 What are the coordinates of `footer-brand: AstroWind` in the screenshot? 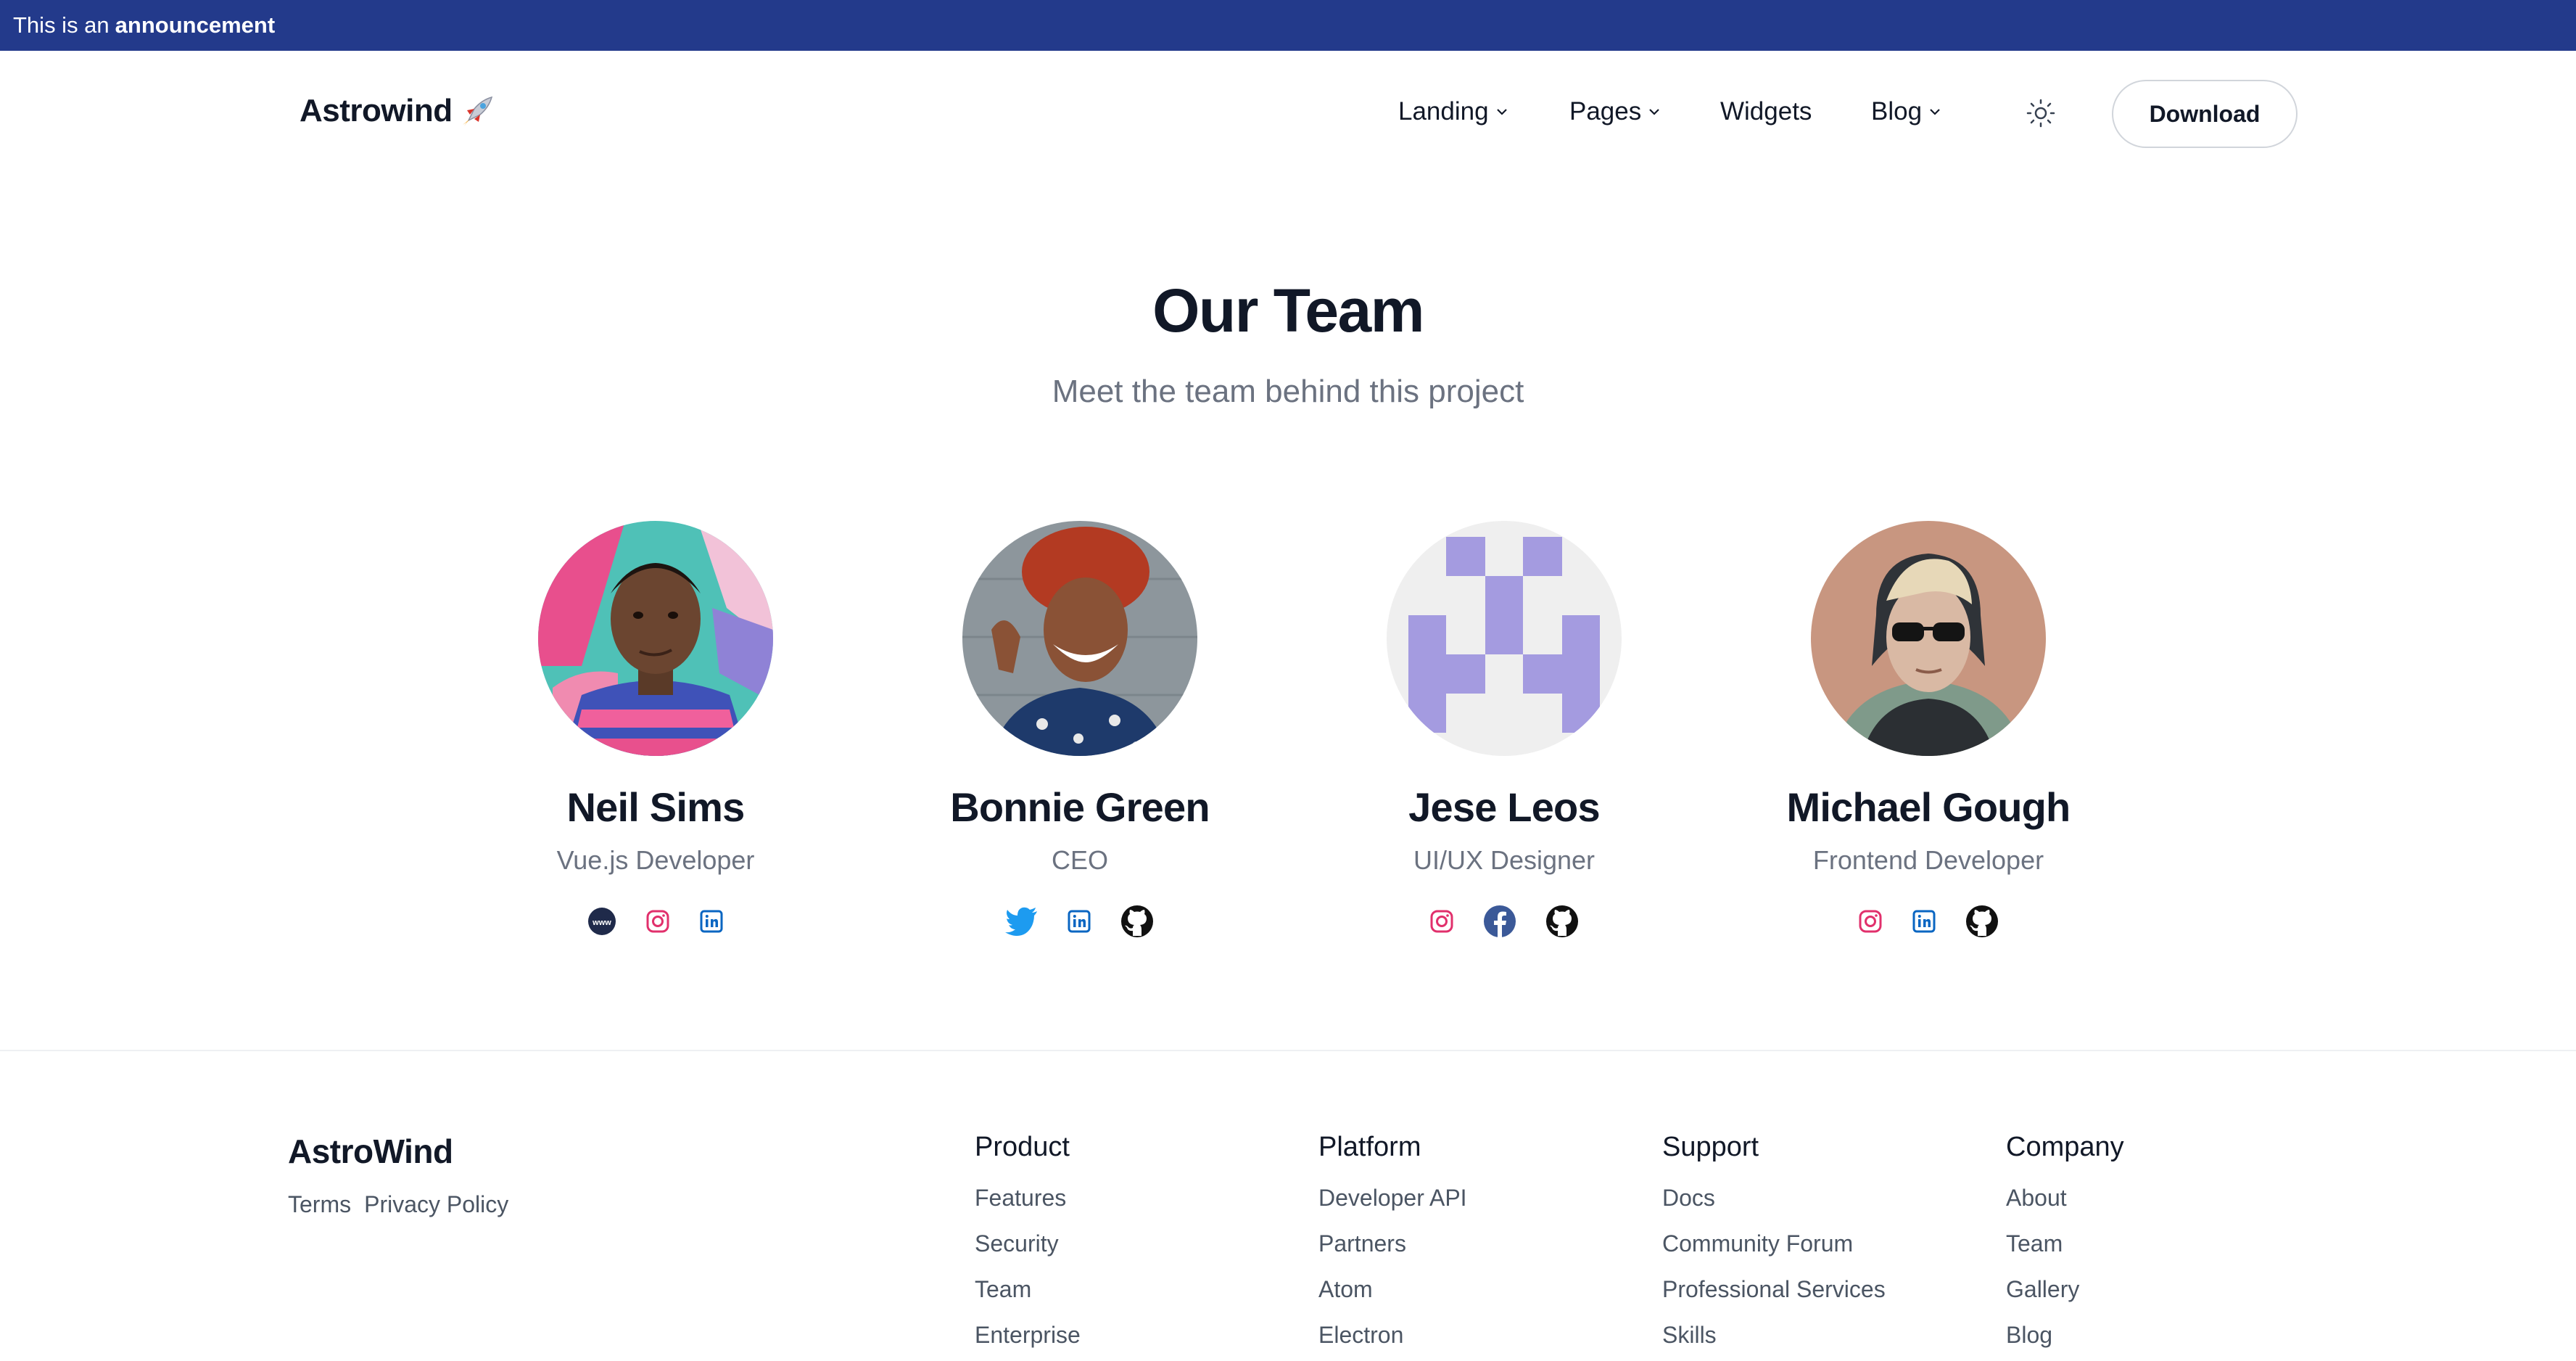 It's located at (370, 1151).